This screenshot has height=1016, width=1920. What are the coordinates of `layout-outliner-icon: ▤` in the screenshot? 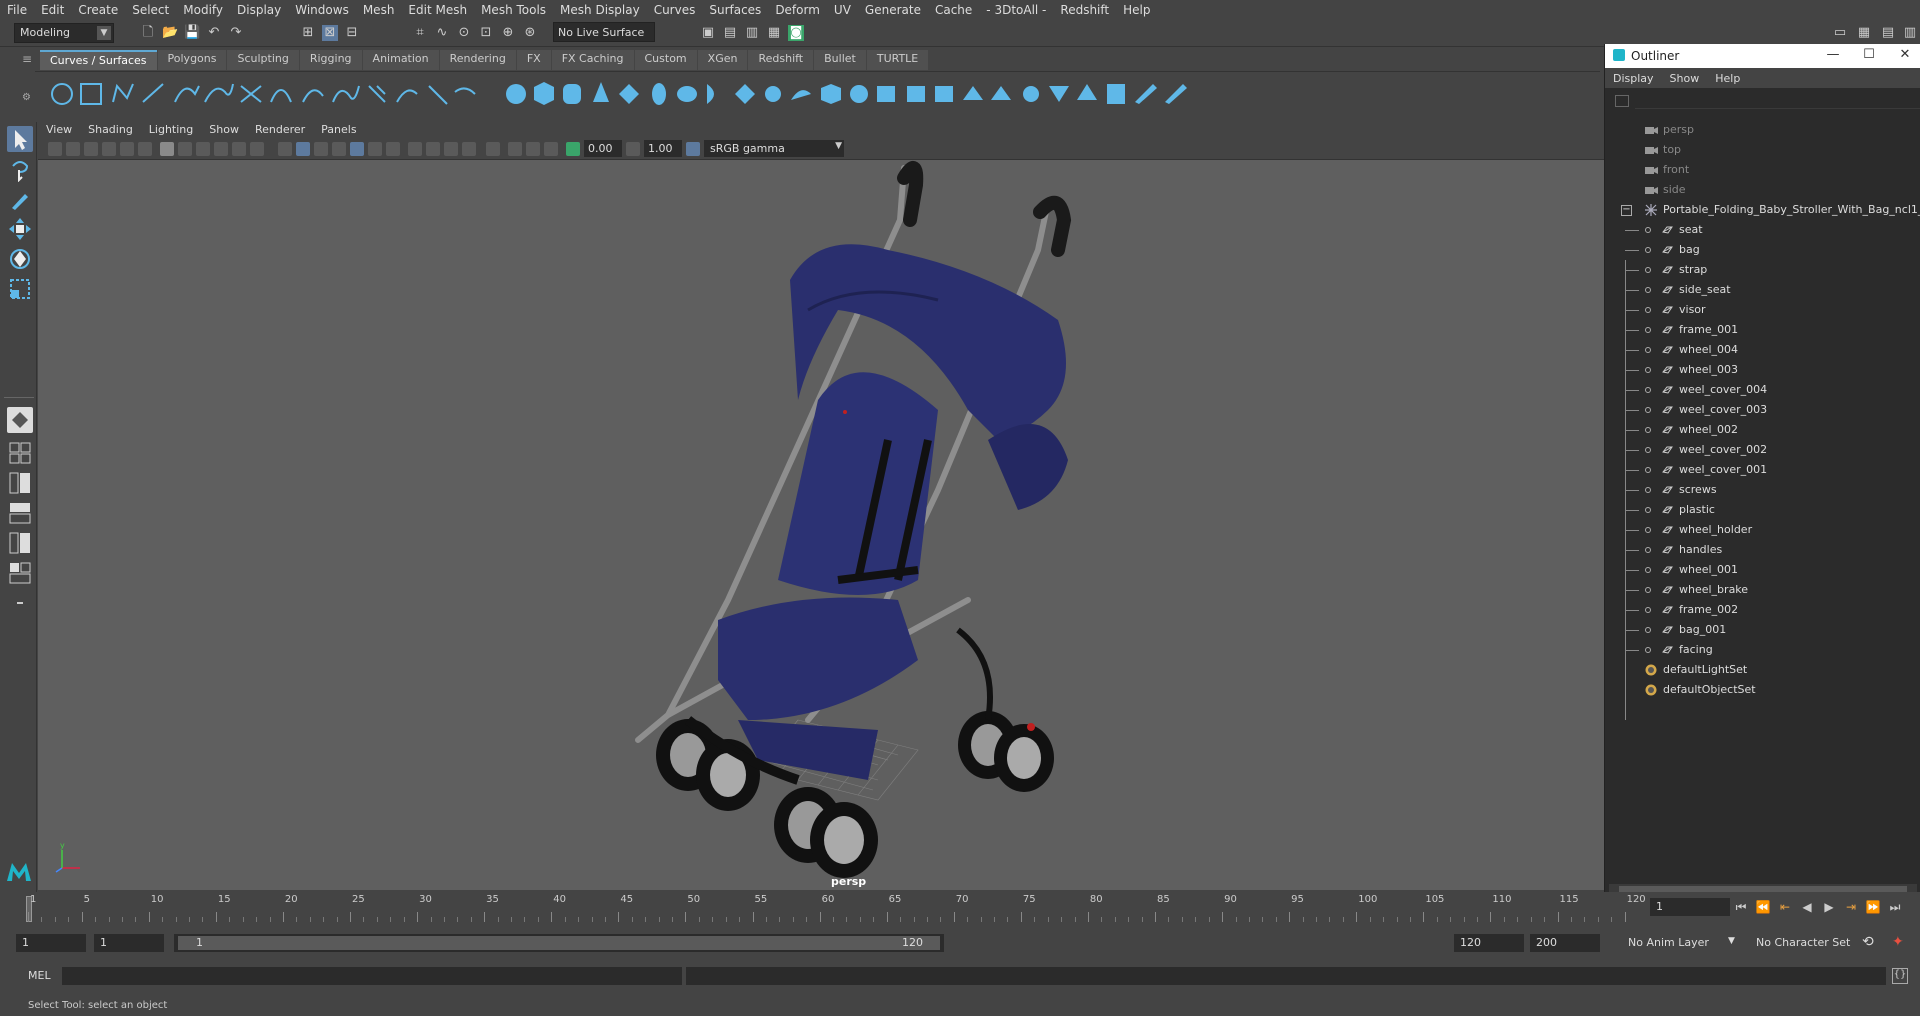 It's located at (1888, 33).